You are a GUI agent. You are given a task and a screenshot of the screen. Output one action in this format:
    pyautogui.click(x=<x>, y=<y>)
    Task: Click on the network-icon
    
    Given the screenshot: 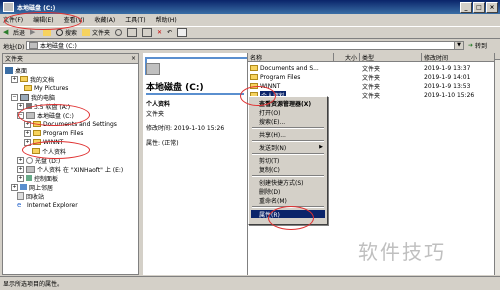 What is the action you would take?
    pyautogui.click(x=23, y=187)
    